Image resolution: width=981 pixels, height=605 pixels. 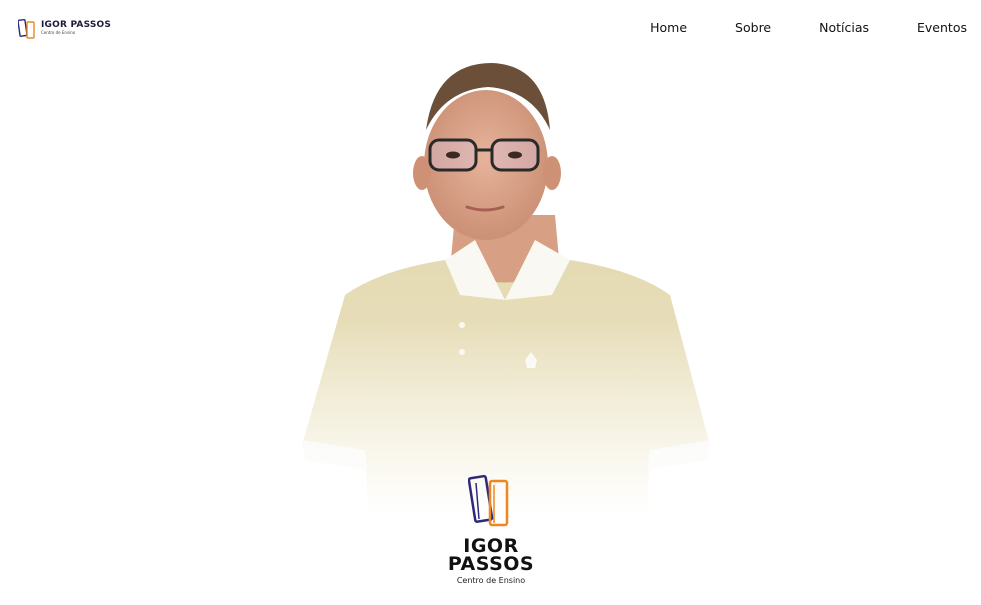 What do you see at coordinates (808, 27) in the screenshot?
I see `main-nav: Home Sobre Notícias Eventos` at bounding box center [808, 27].